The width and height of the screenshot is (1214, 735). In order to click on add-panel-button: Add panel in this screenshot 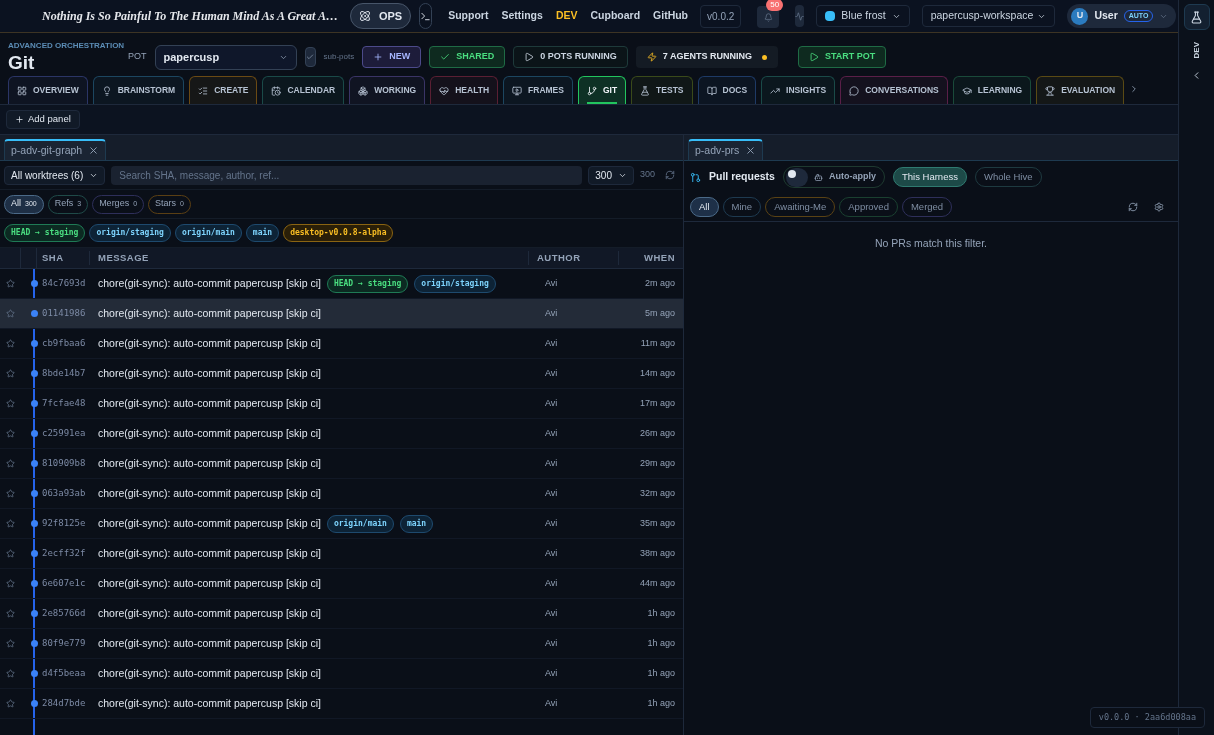, I will do `click(43, 119)`.